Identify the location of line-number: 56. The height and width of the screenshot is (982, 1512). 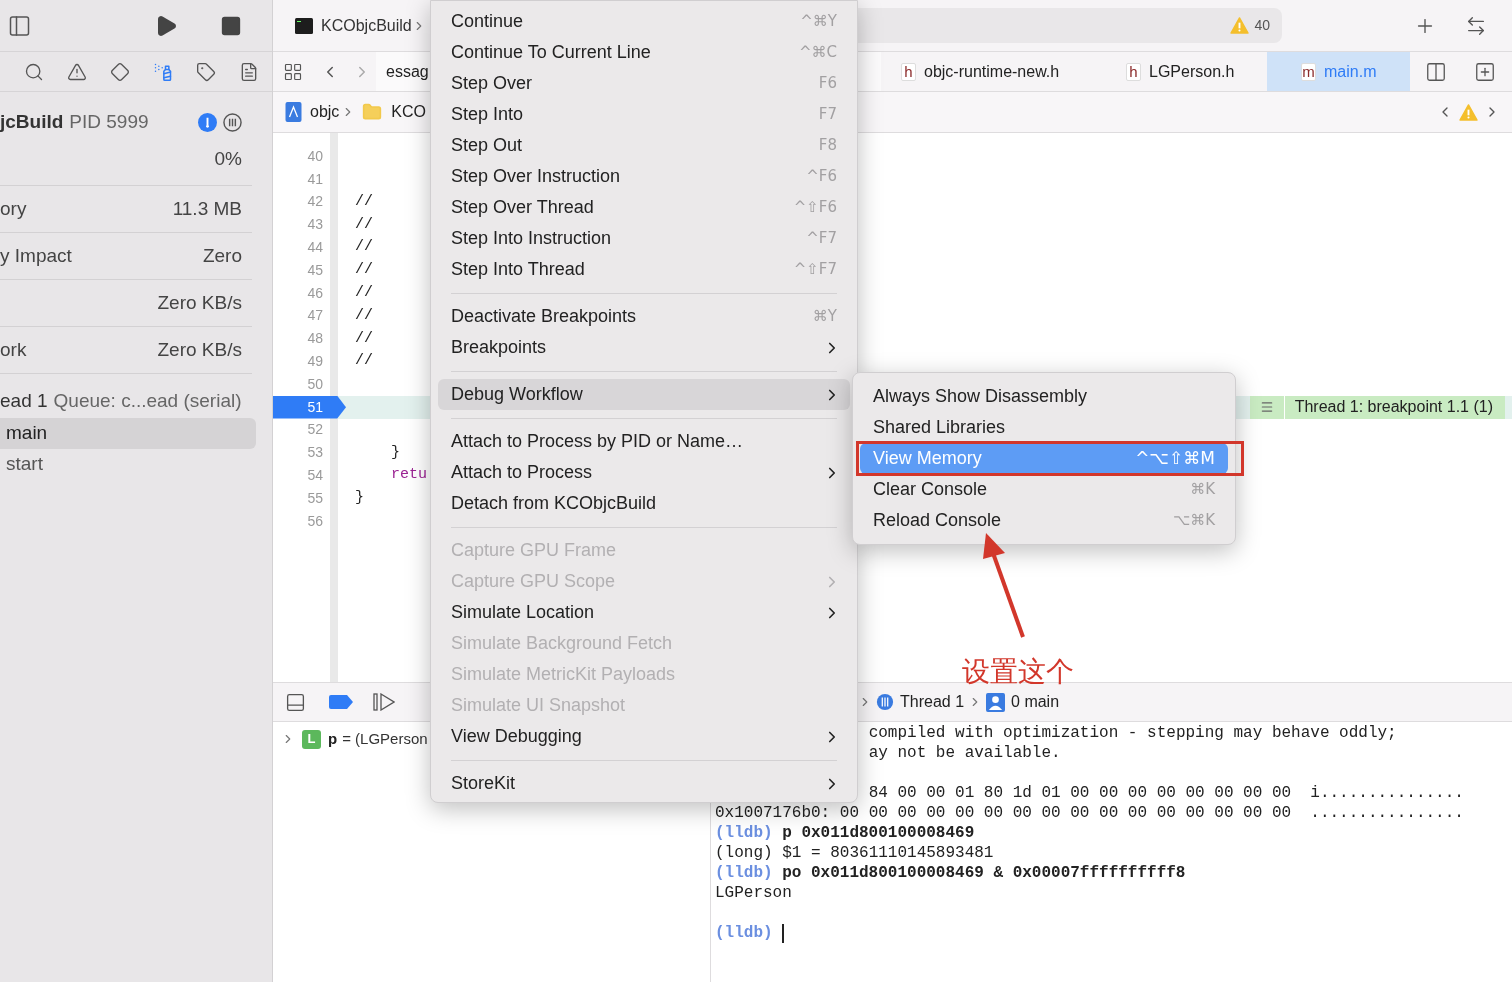
(314, 521).